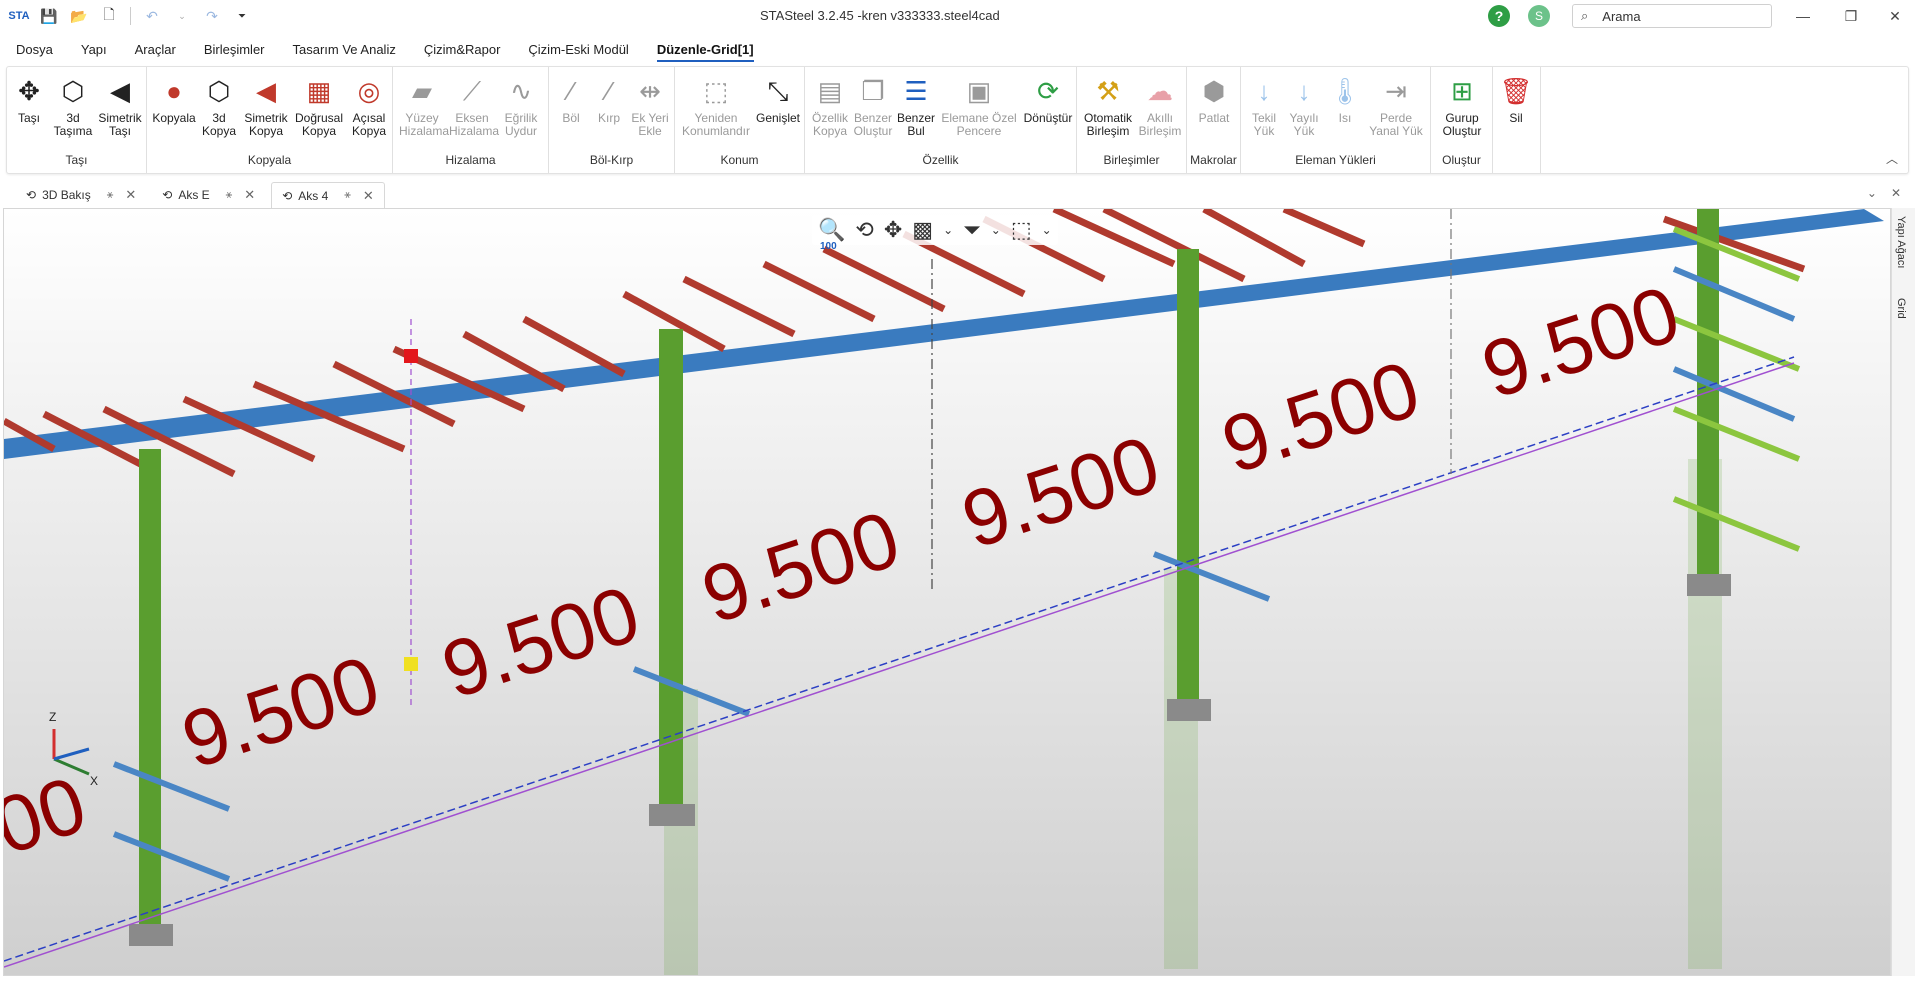 The width and height of the screenshot is (1915, 981). Describe the element at coordinates (1108, 105) in the screenshot. I see `auto-connection-button: ⚒ Otomatik Birleşim` at that location.